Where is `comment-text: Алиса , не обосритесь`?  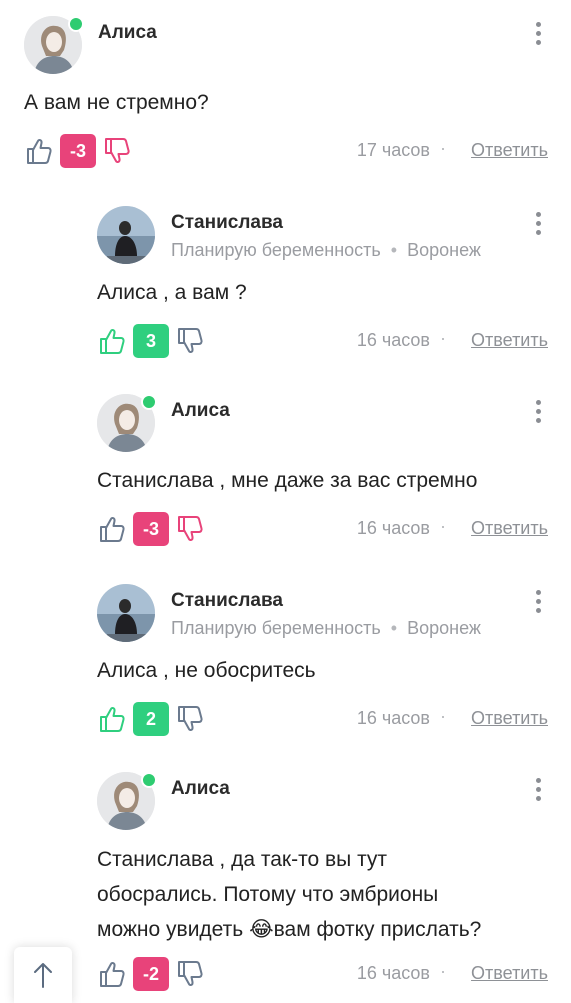 comment-text: Алиса , не обосритесь is located at coordinates (206, 670).